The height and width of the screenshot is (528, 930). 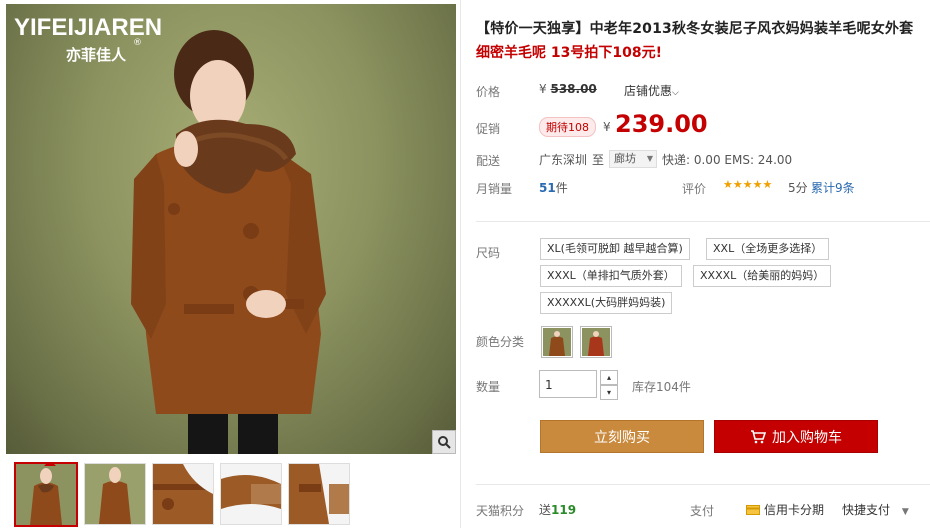 I want to click on chevron-up-icon: ▴, so click(x=608, y=377).